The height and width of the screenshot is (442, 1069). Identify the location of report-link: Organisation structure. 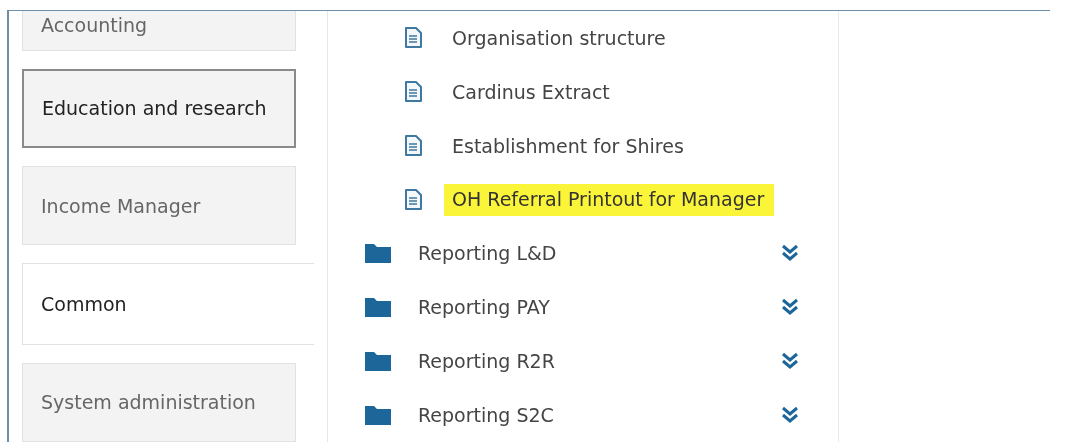
(559, 37).